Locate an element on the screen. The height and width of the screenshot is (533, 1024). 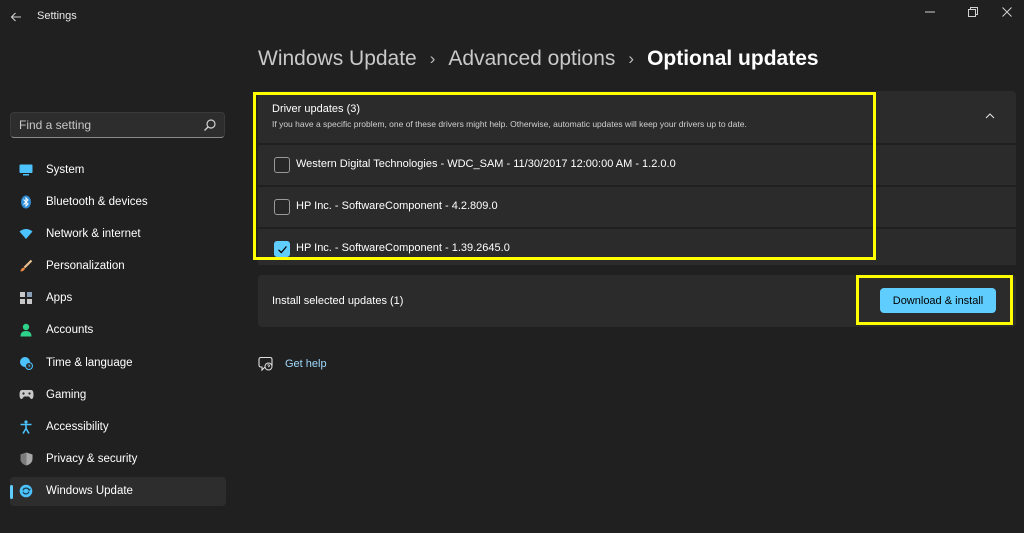
sidebar-item-accounts: Accounts is located at coordinates (118, 330).